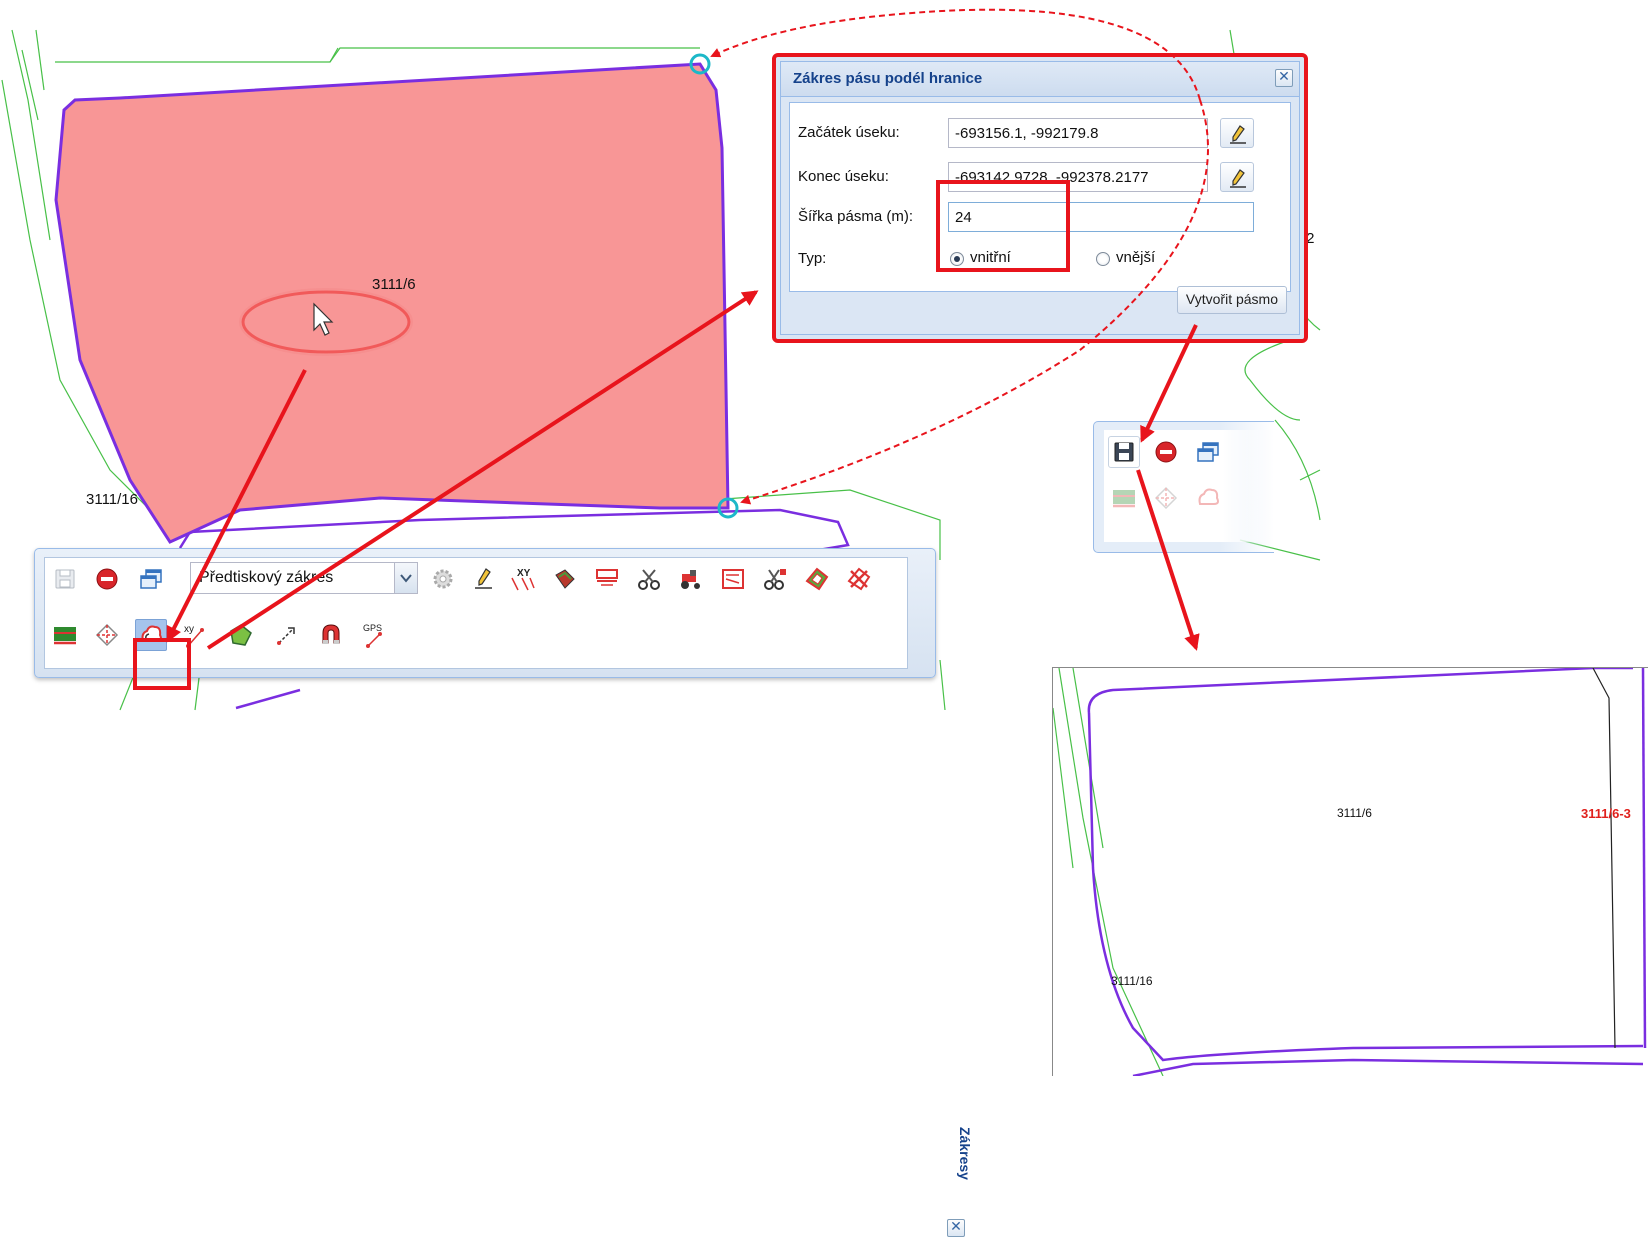 The width and height of the screenshot is (1648, 1237). What do you see at coordinates (1183, 487) in the screenshot?
I see `mini-toolbar` at bounding box center [1183, 487].